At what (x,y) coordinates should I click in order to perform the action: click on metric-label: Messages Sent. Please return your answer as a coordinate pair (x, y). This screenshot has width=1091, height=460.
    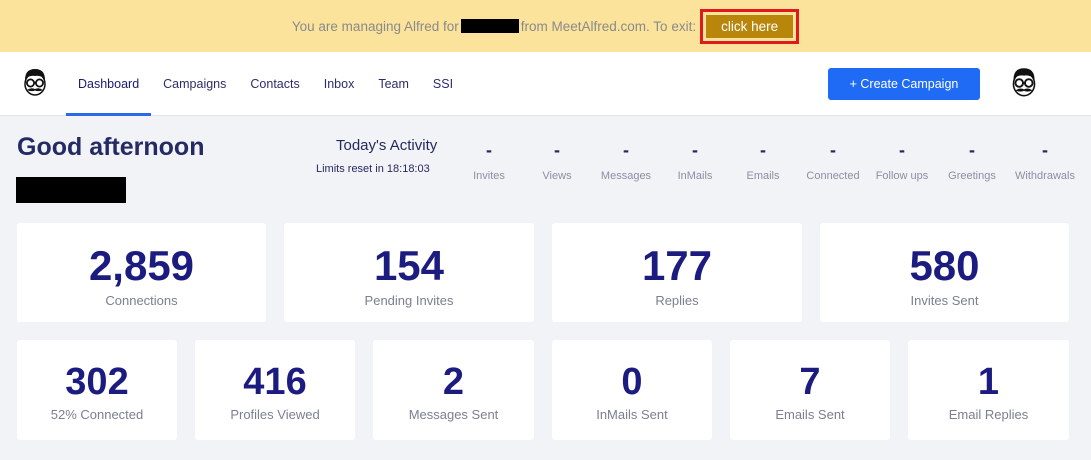
    Looking at the image, I should click on (453, 414).